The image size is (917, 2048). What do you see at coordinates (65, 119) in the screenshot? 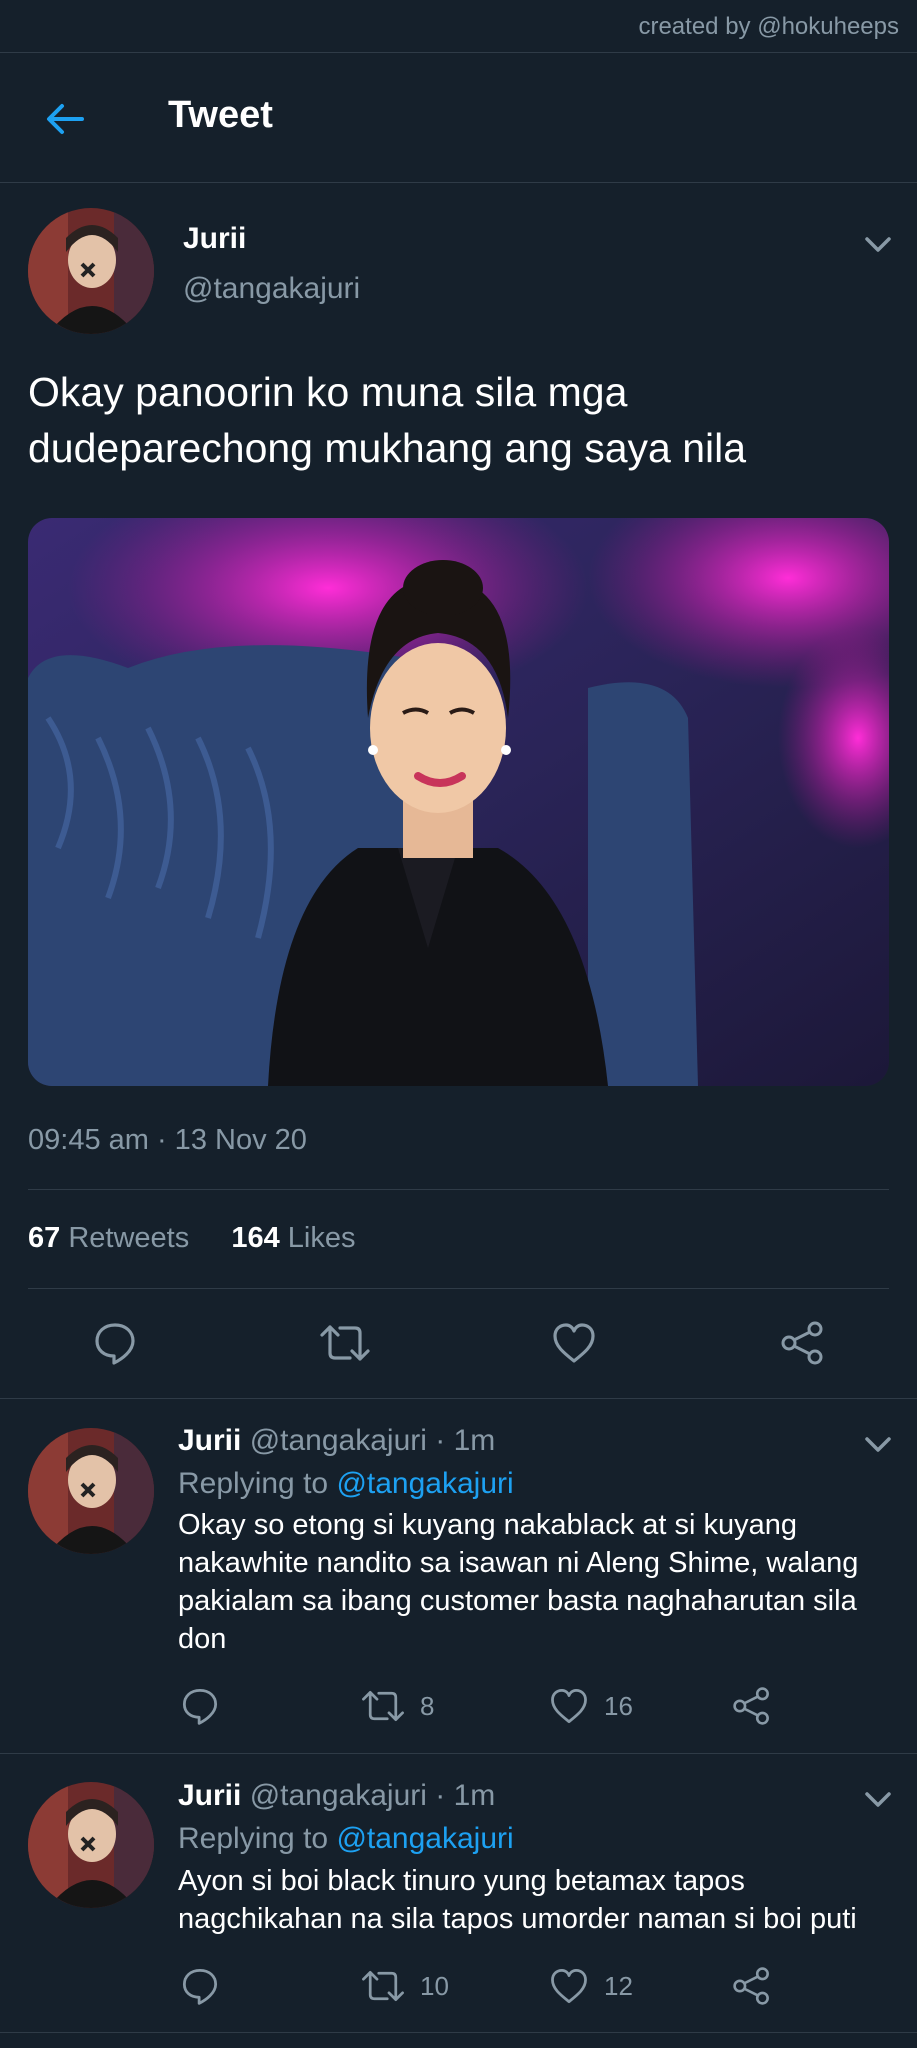
I see `back-arrow-icon` at bounding box center [65, 119].